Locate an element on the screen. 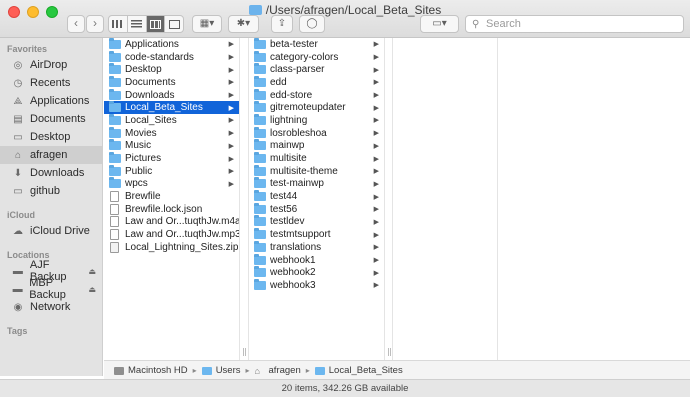 This screenshot has height=397, width=690. action-button: ✱▾ is located at coordinates (243, 24).